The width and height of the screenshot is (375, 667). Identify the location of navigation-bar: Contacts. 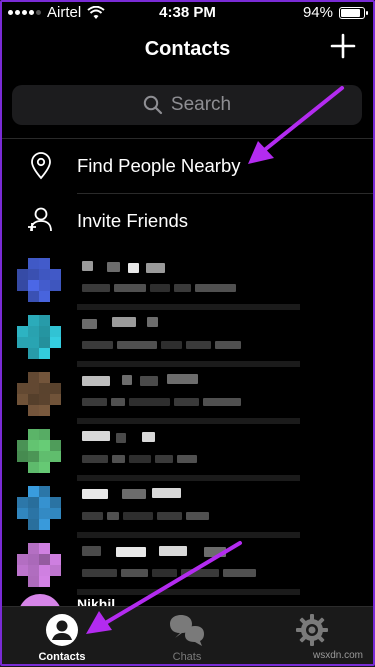
(187, 50).